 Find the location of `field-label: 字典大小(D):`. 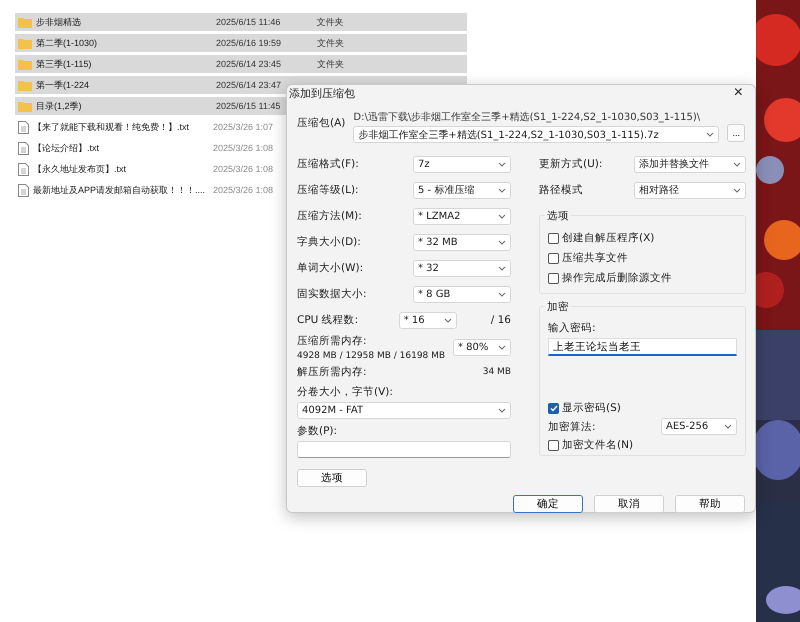

field-label: 字典大小(D): is located at coordinates (329, 242).